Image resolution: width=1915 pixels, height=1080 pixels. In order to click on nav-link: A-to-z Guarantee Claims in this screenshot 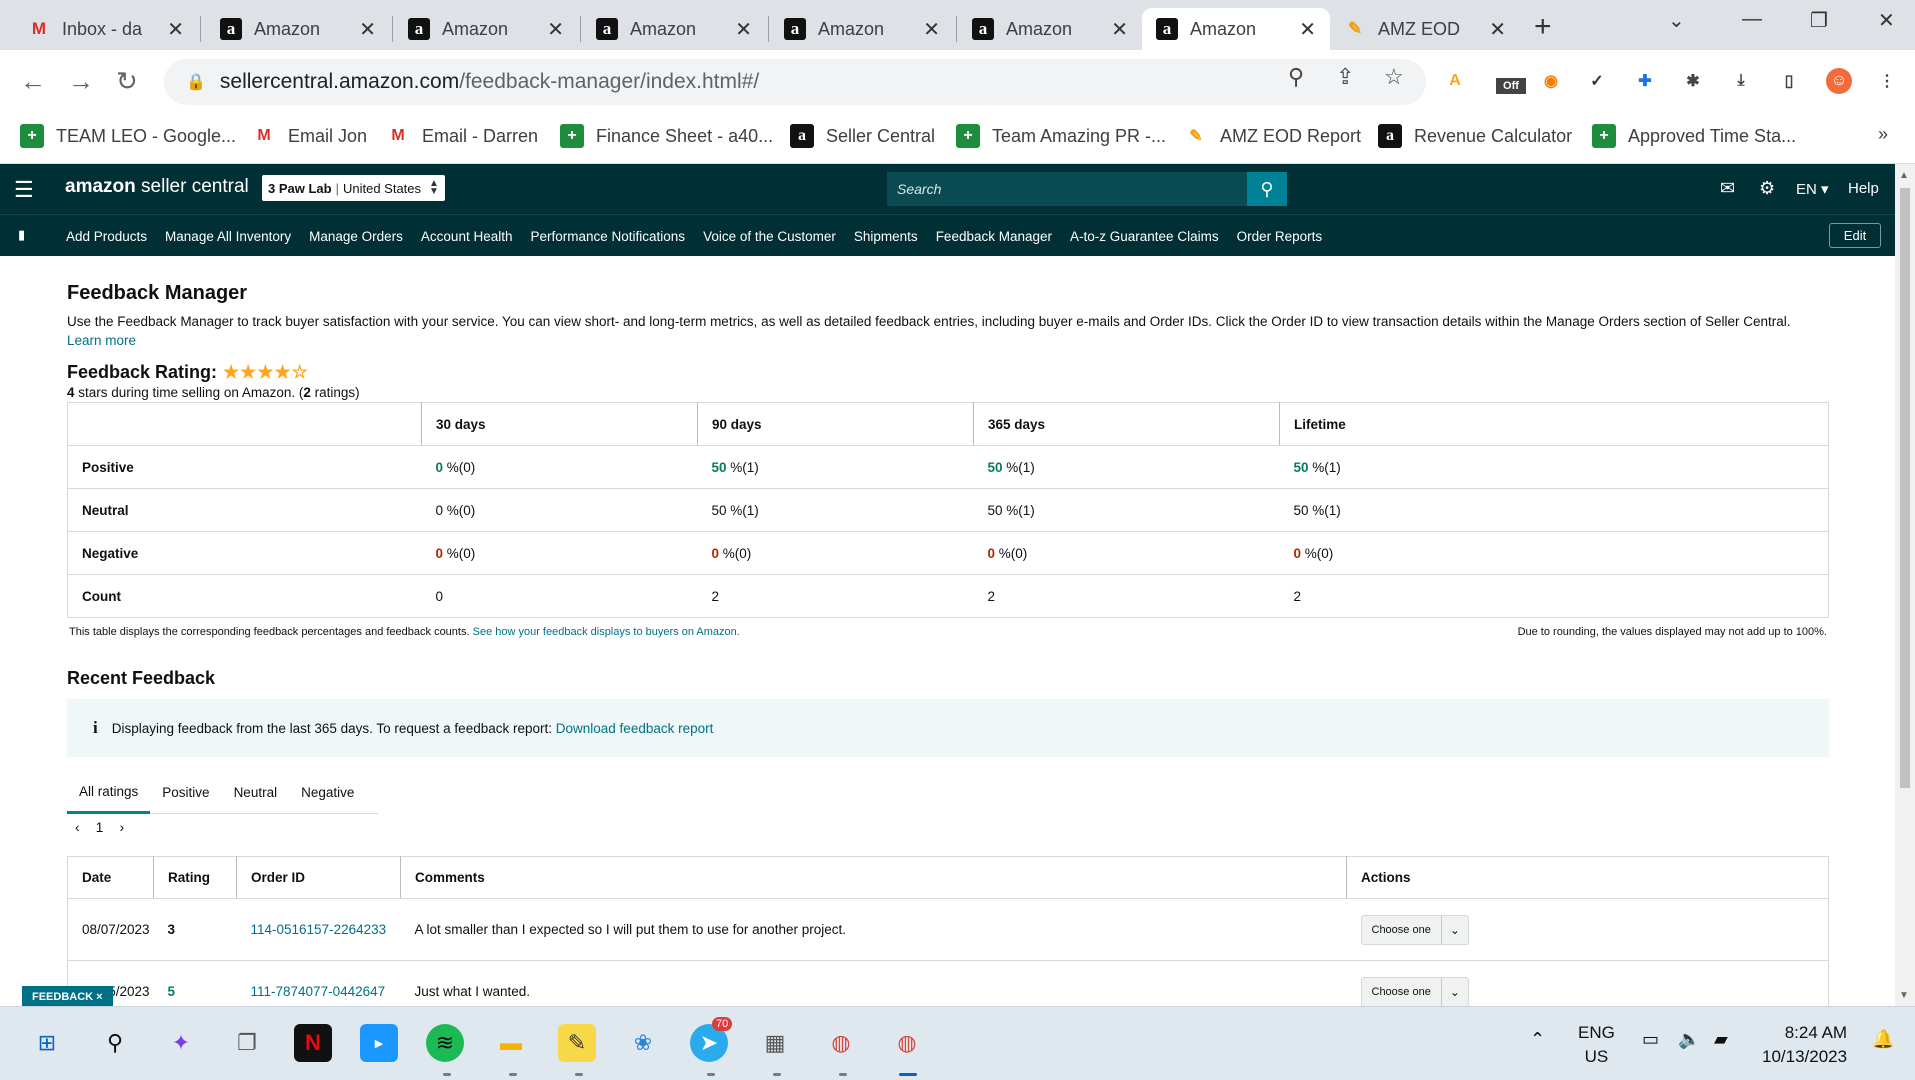, I will do `click(1144, 236)`.